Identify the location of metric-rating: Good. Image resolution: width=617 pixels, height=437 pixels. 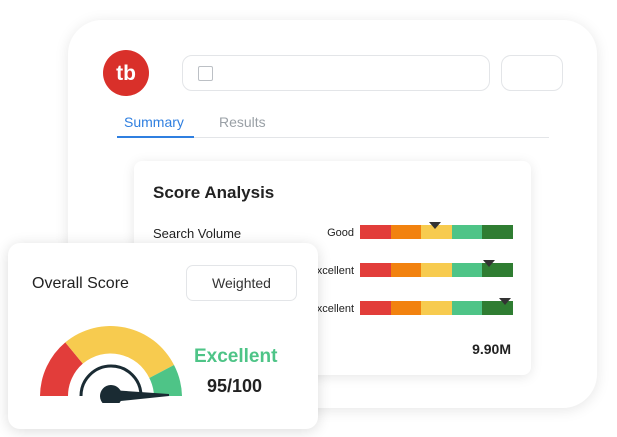
(340, 233).